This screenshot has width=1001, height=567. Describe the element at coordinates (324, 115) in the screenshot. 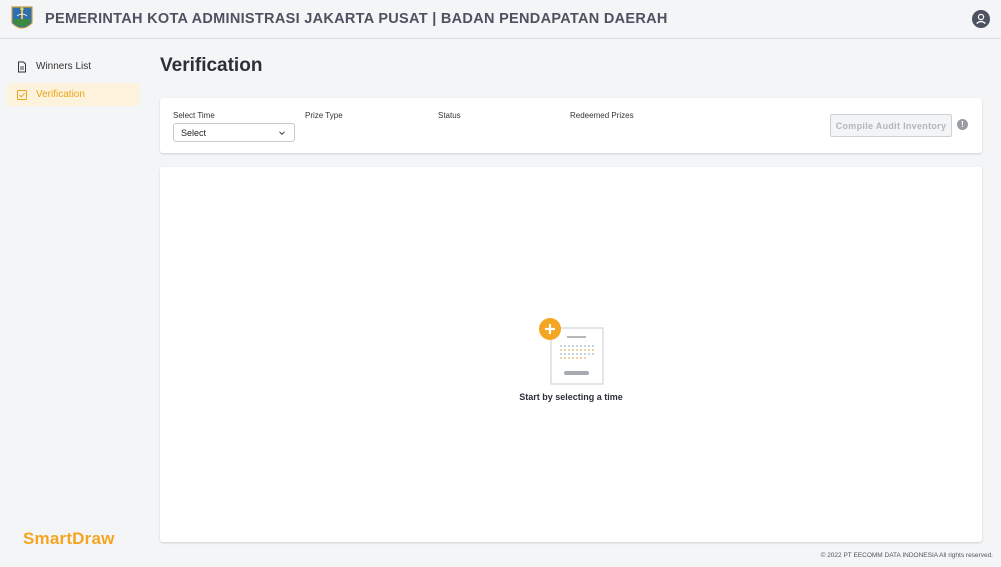

I see `prize-type-label: Prize Type` at that location.